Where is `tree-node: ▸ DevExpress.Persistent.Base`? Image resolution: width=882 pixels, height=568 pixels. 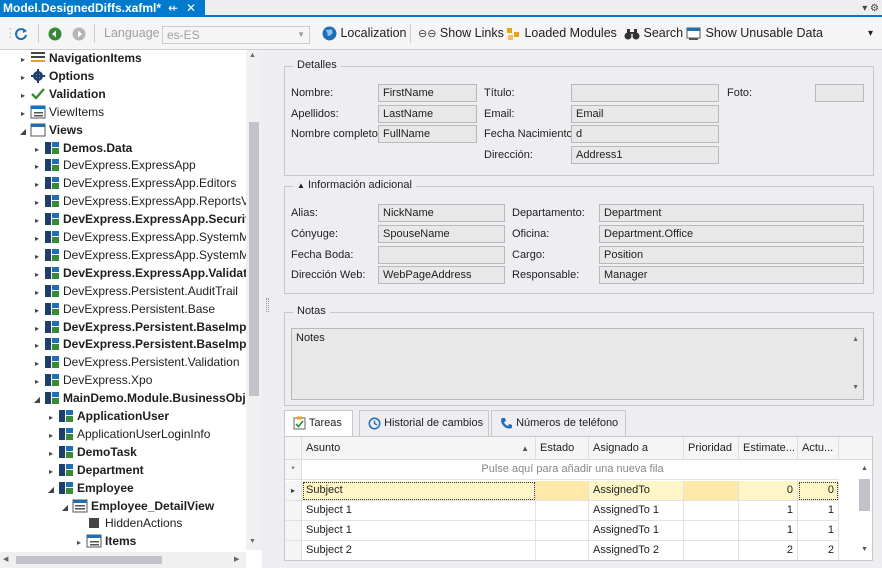 tree-node: ▸ DevExpress.Persistent.Base is located at coordinates (123, 309).